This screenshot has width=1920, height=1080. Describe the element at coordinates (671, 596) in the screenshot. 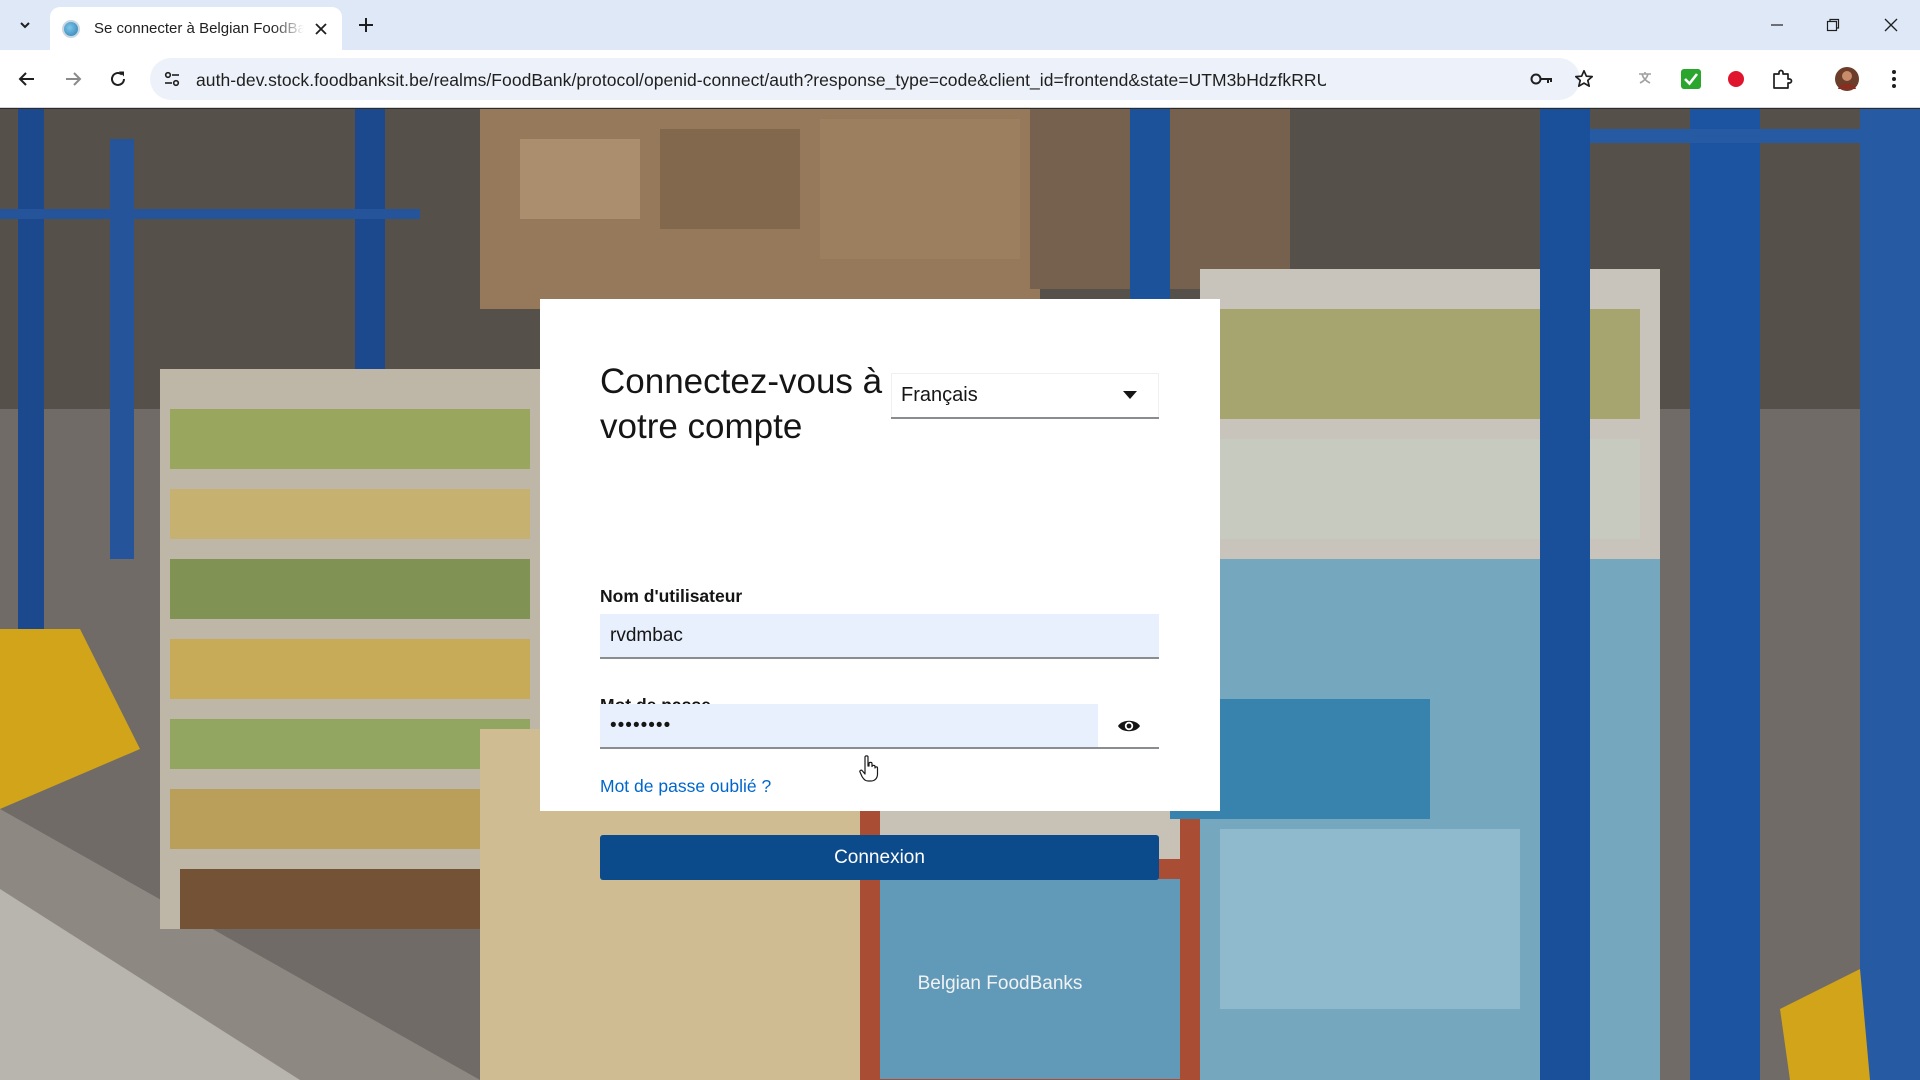

I see `username-label: Nom d'utilisateur` at that location.